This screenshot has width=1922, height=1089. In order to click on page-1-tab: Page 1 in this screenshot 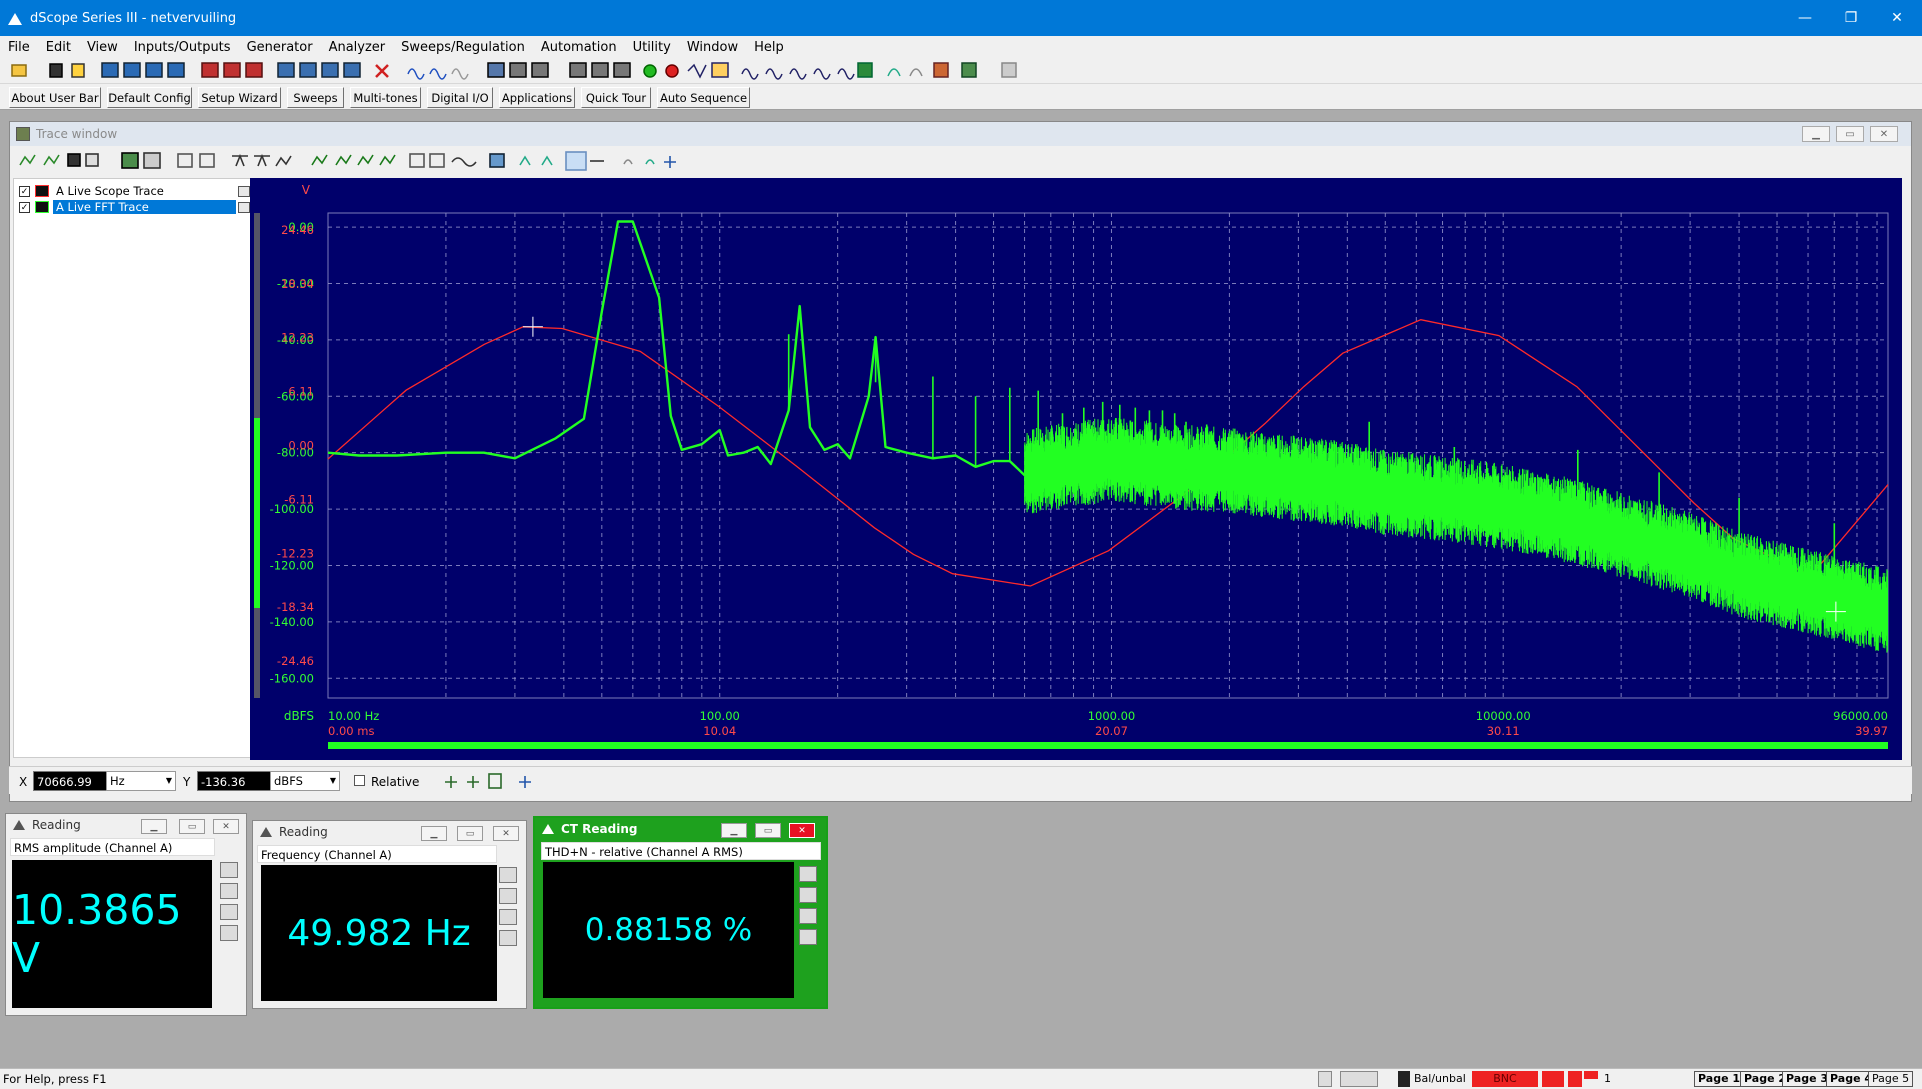, I will do `click(1719, 1079)`.